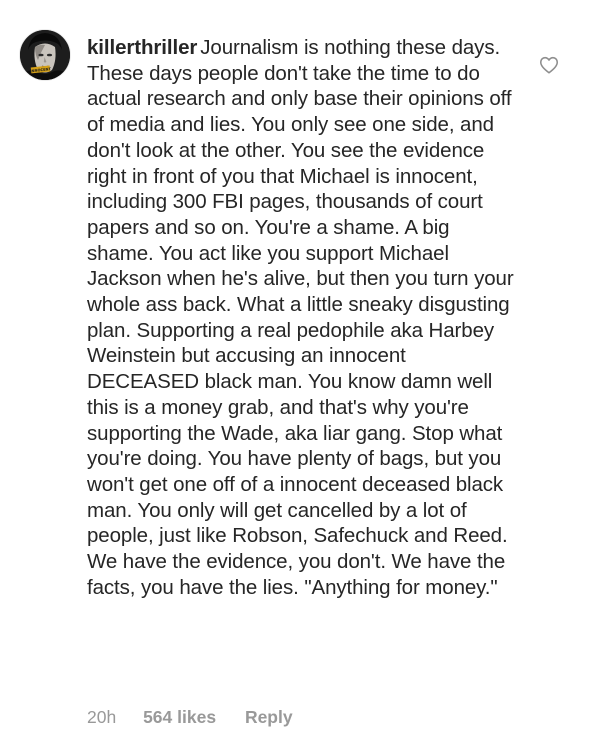 The width and height of the screenshot is (590, 741). I want to click on avatar-image: INNOCENT, so click(45, 55).